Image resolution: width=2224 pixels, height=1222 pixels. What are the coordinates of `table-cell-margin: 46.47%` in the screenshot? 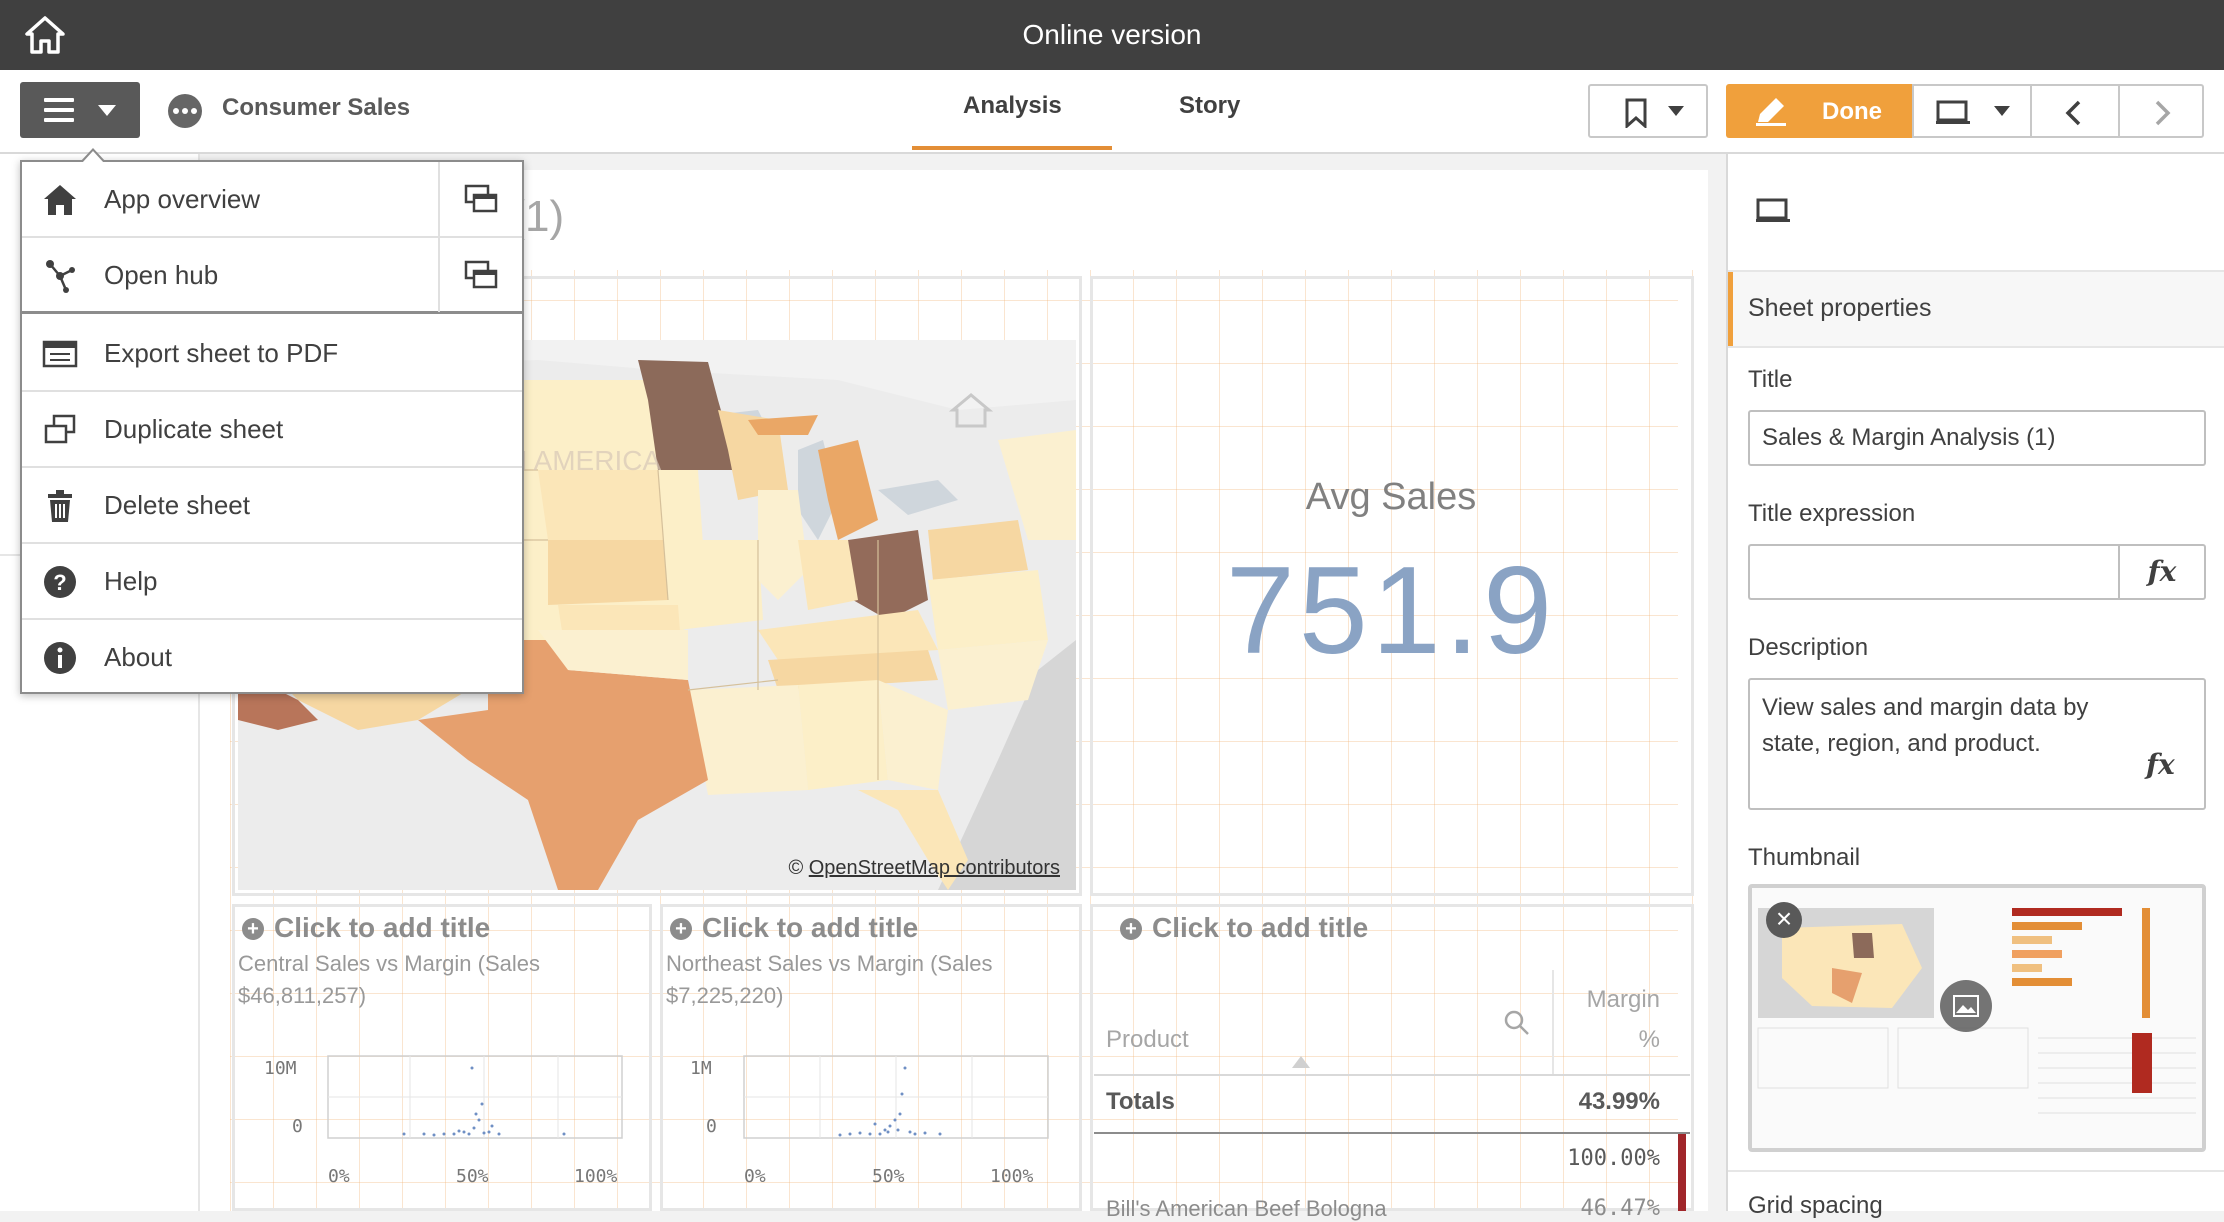 It's located at (1620, 1208).